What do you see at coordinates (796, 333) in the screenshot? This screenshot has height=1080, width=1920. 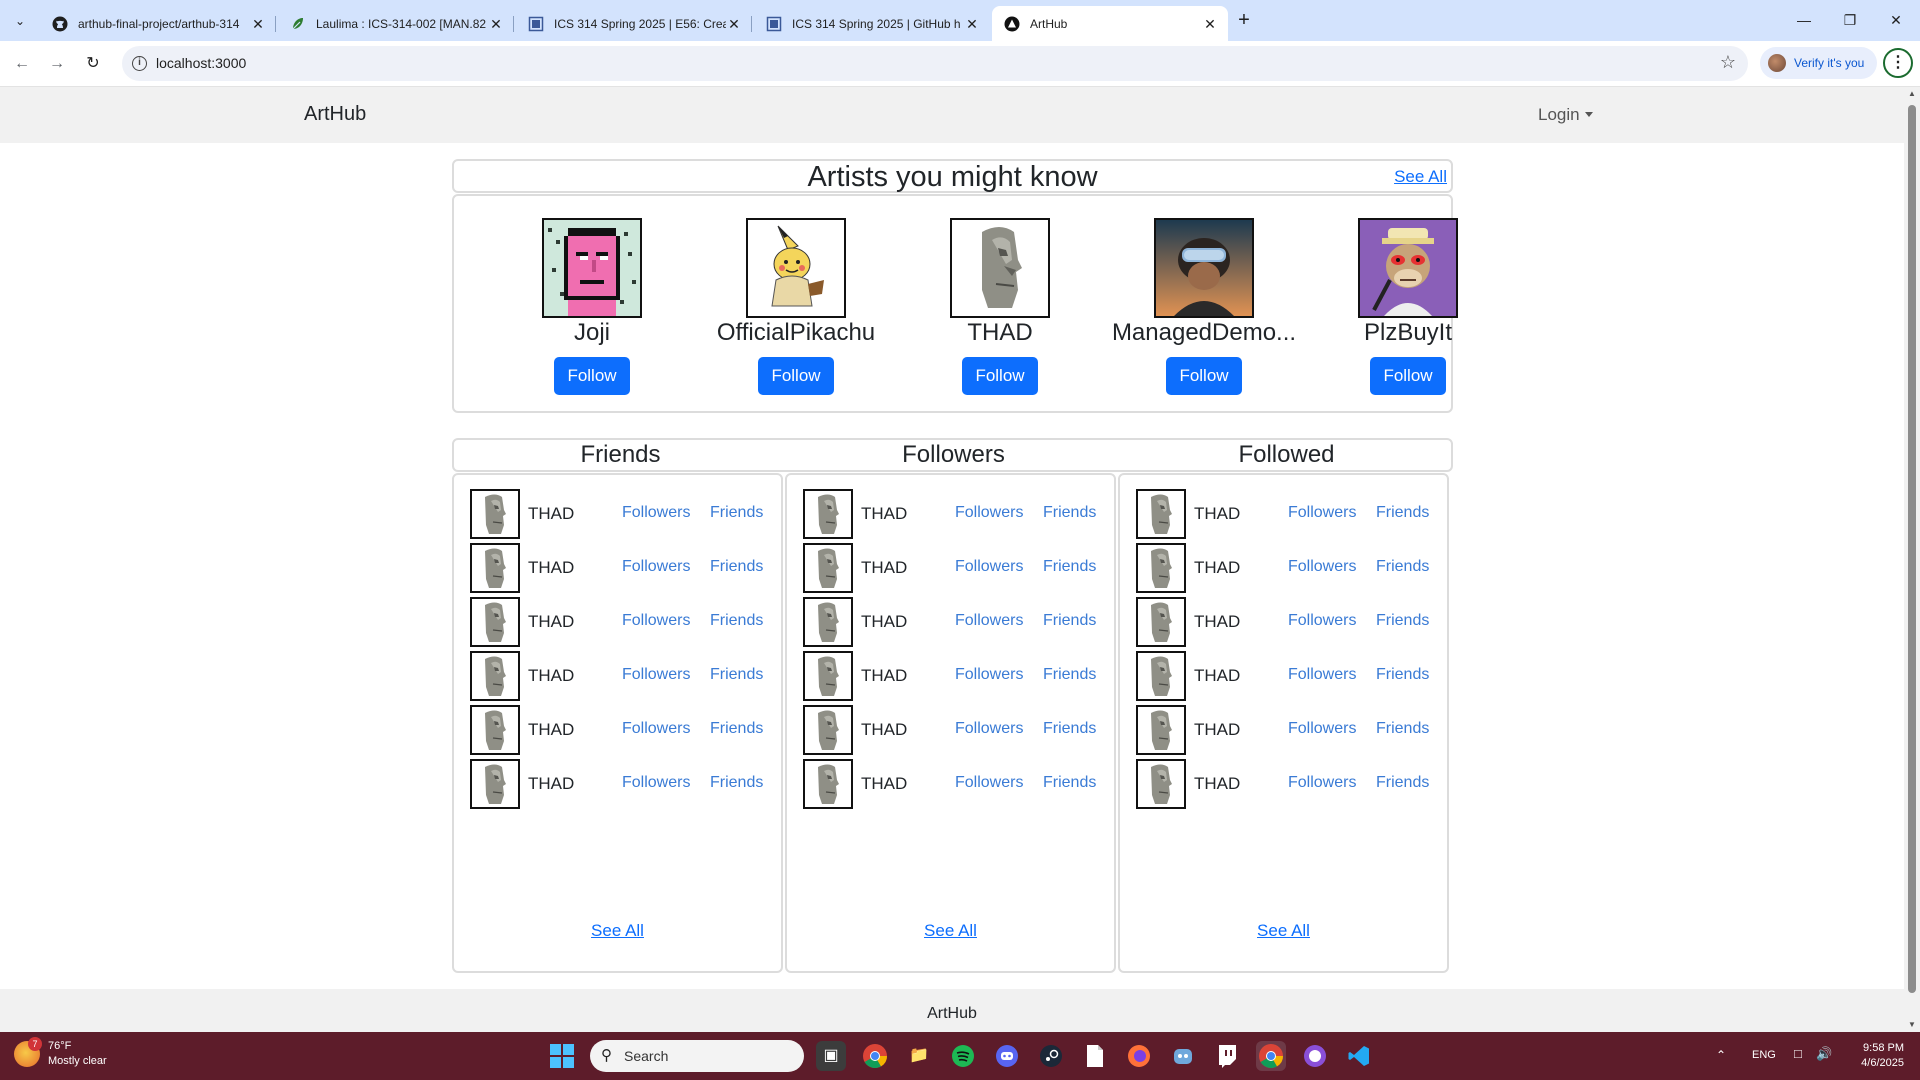 I see `artist-name: OfficialPikachu` at bounding box center [796, 333].